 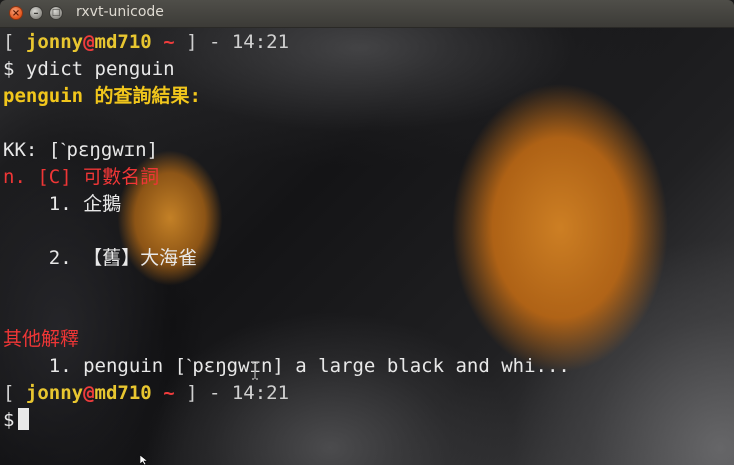 What do you see at coordinates (81, 150) in the screenshot?
I see `kk-pronunciation: KK: [ˋpɛŋgwɪn]` at bounding box center [81, 150].